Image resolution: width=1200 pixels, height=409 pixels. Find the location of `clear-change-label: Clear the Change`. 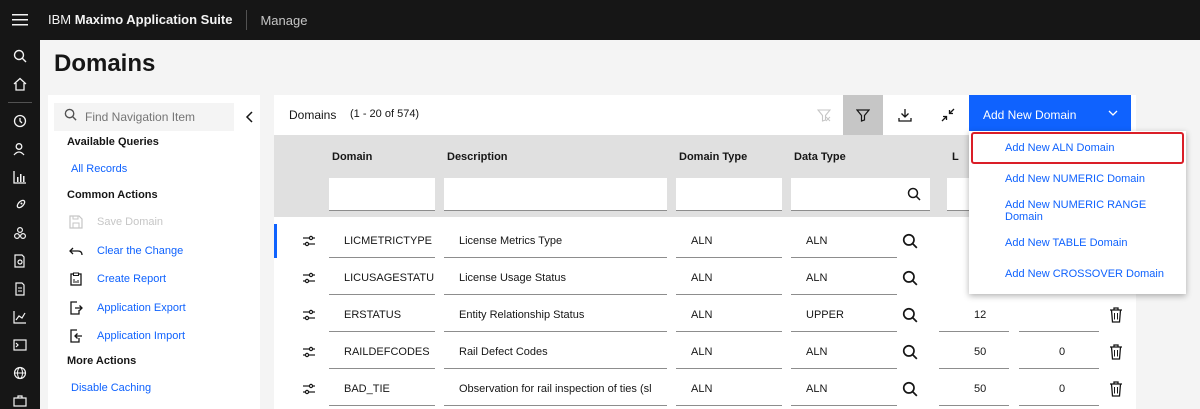

clear-change-label: Clear the Change is located at coordinates (140, 251).